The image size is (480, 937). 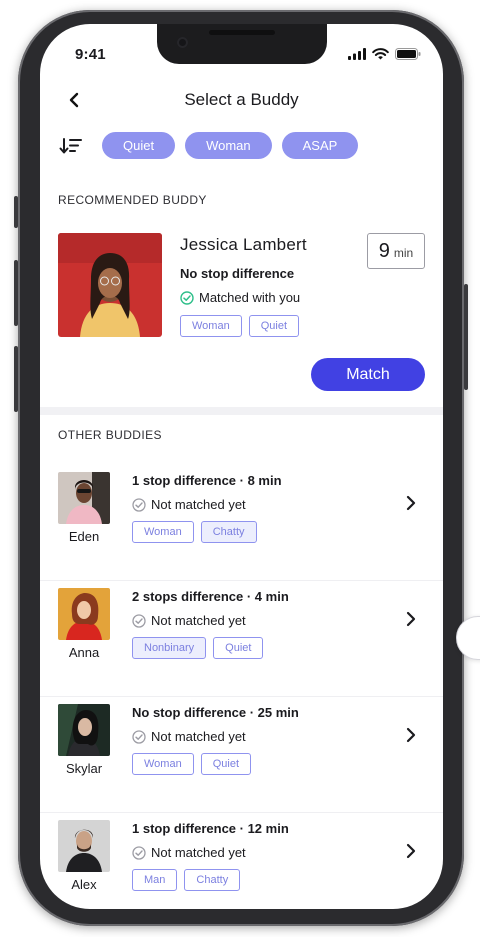 I want to click on filter-bar: Quiet Woman ASAP, so click(x=208, y=145).